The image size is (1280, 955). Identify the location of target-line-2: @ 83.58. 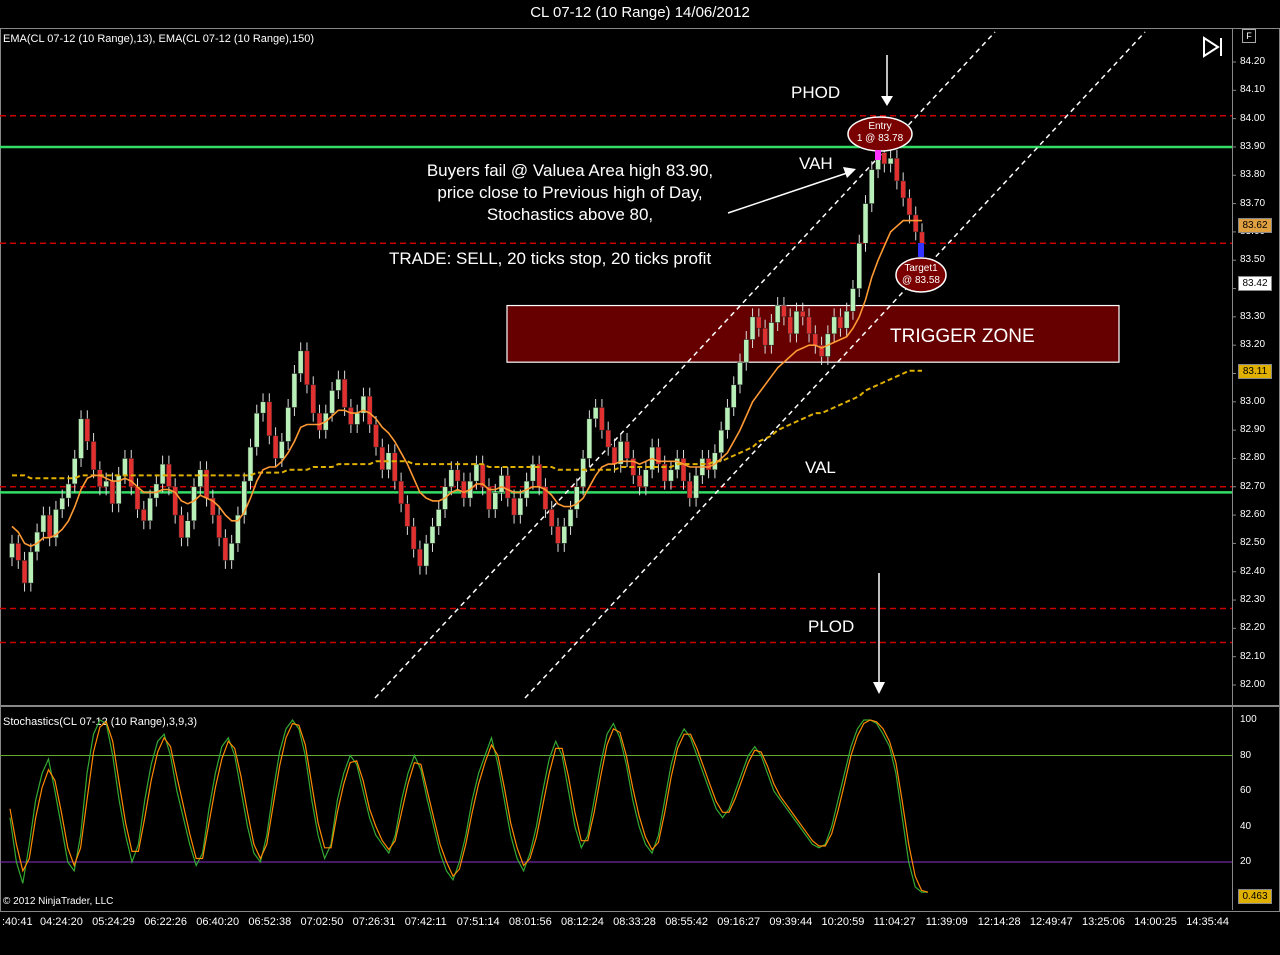
(921, 280).